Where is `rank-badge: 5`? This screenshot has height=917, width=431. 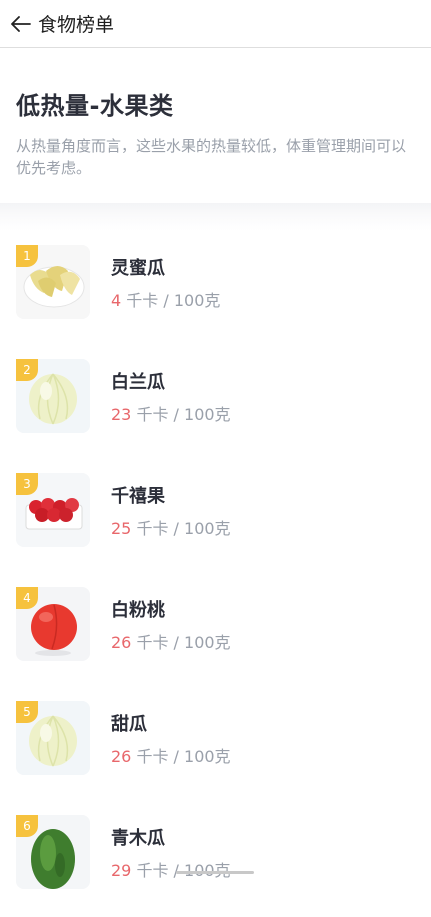
rank-badge: 5 is located at coordinates (27, 712).